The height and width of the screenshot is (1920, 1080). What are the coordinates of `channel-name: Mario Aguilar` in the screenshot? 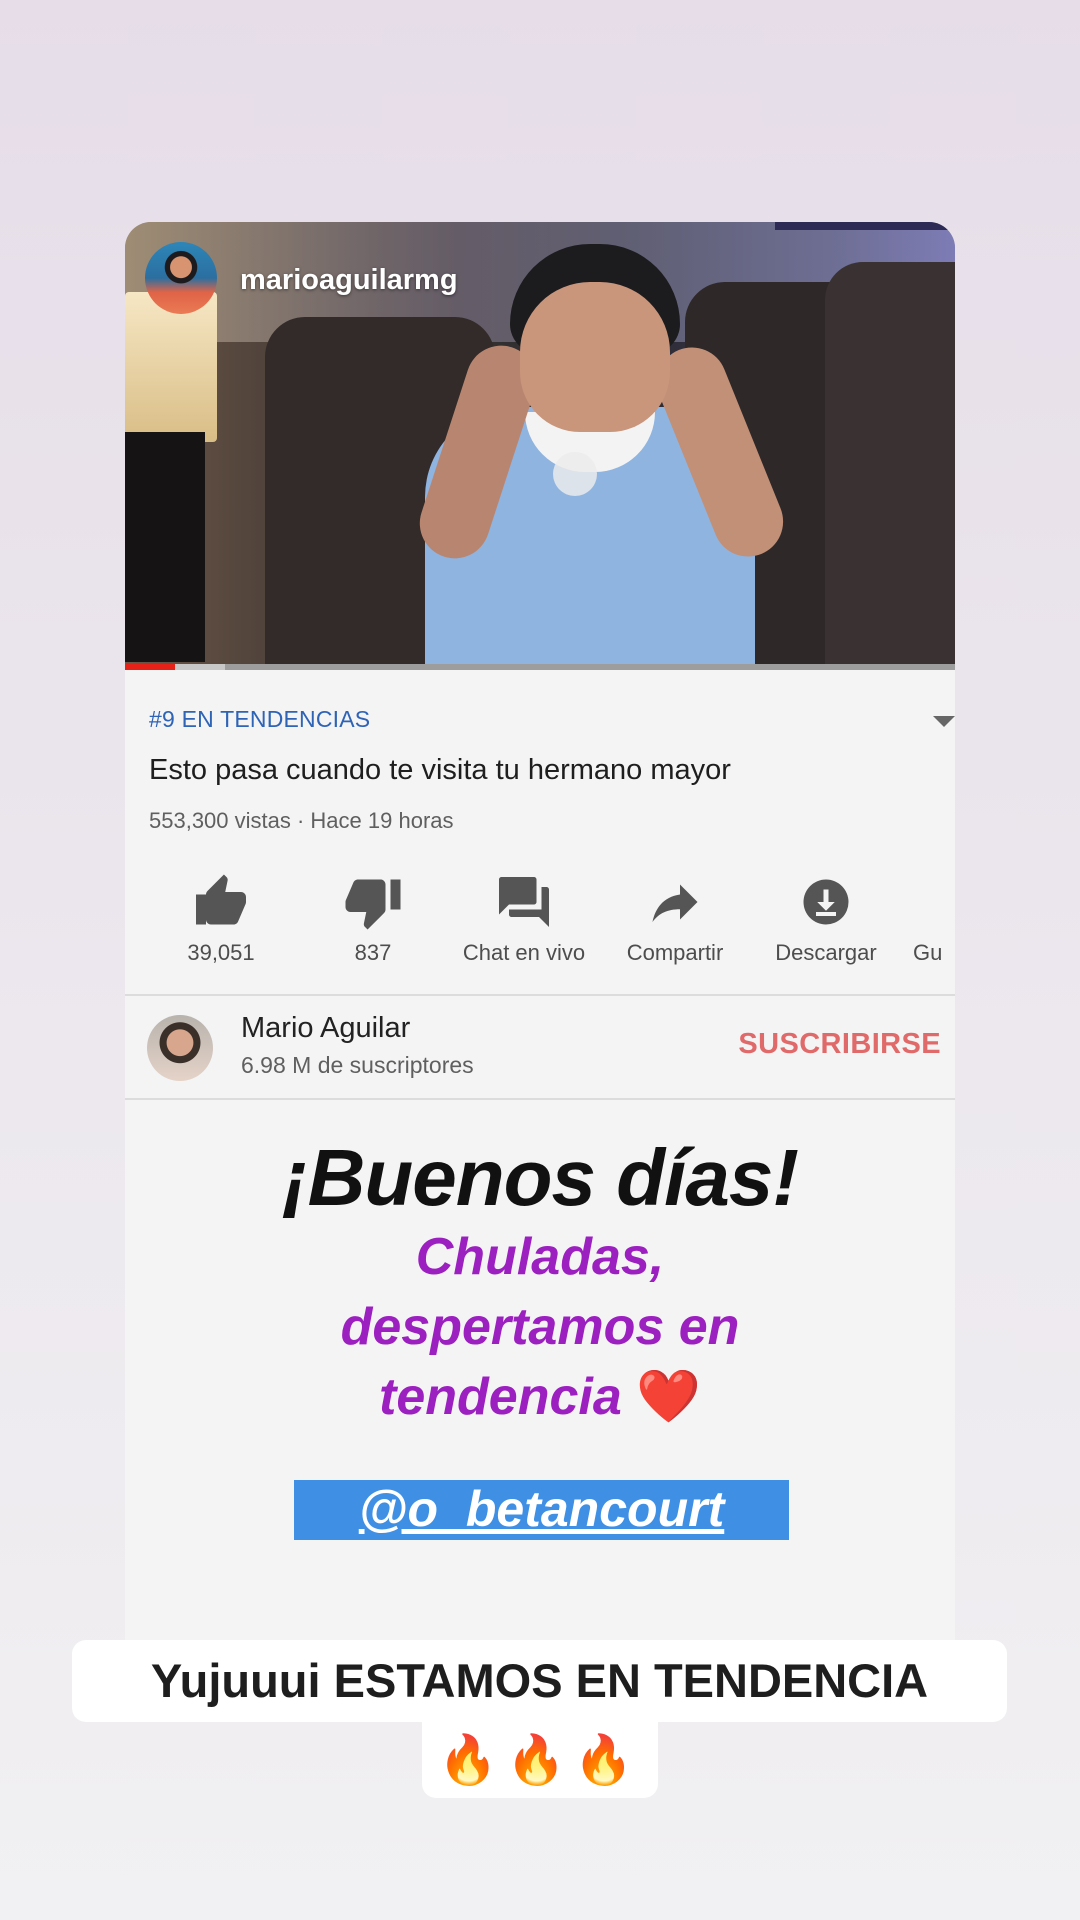 It's located at (325, 1028).